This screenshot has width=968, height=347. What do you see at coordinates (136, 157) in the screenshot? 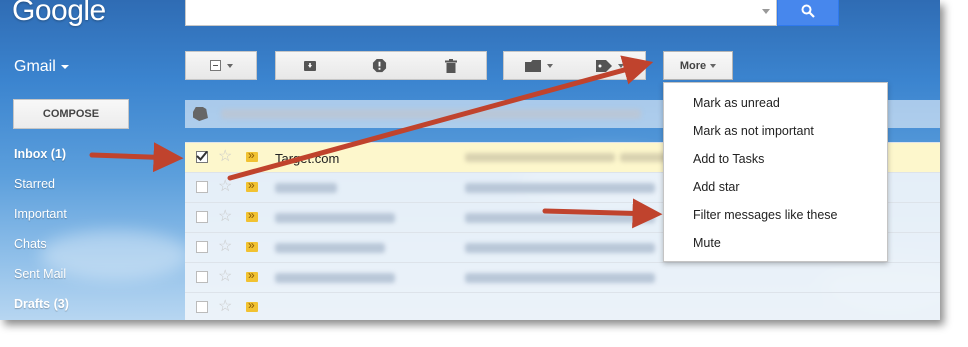
I see `arrow-to-inbox-checkbox` at bounding box center [136, 157].